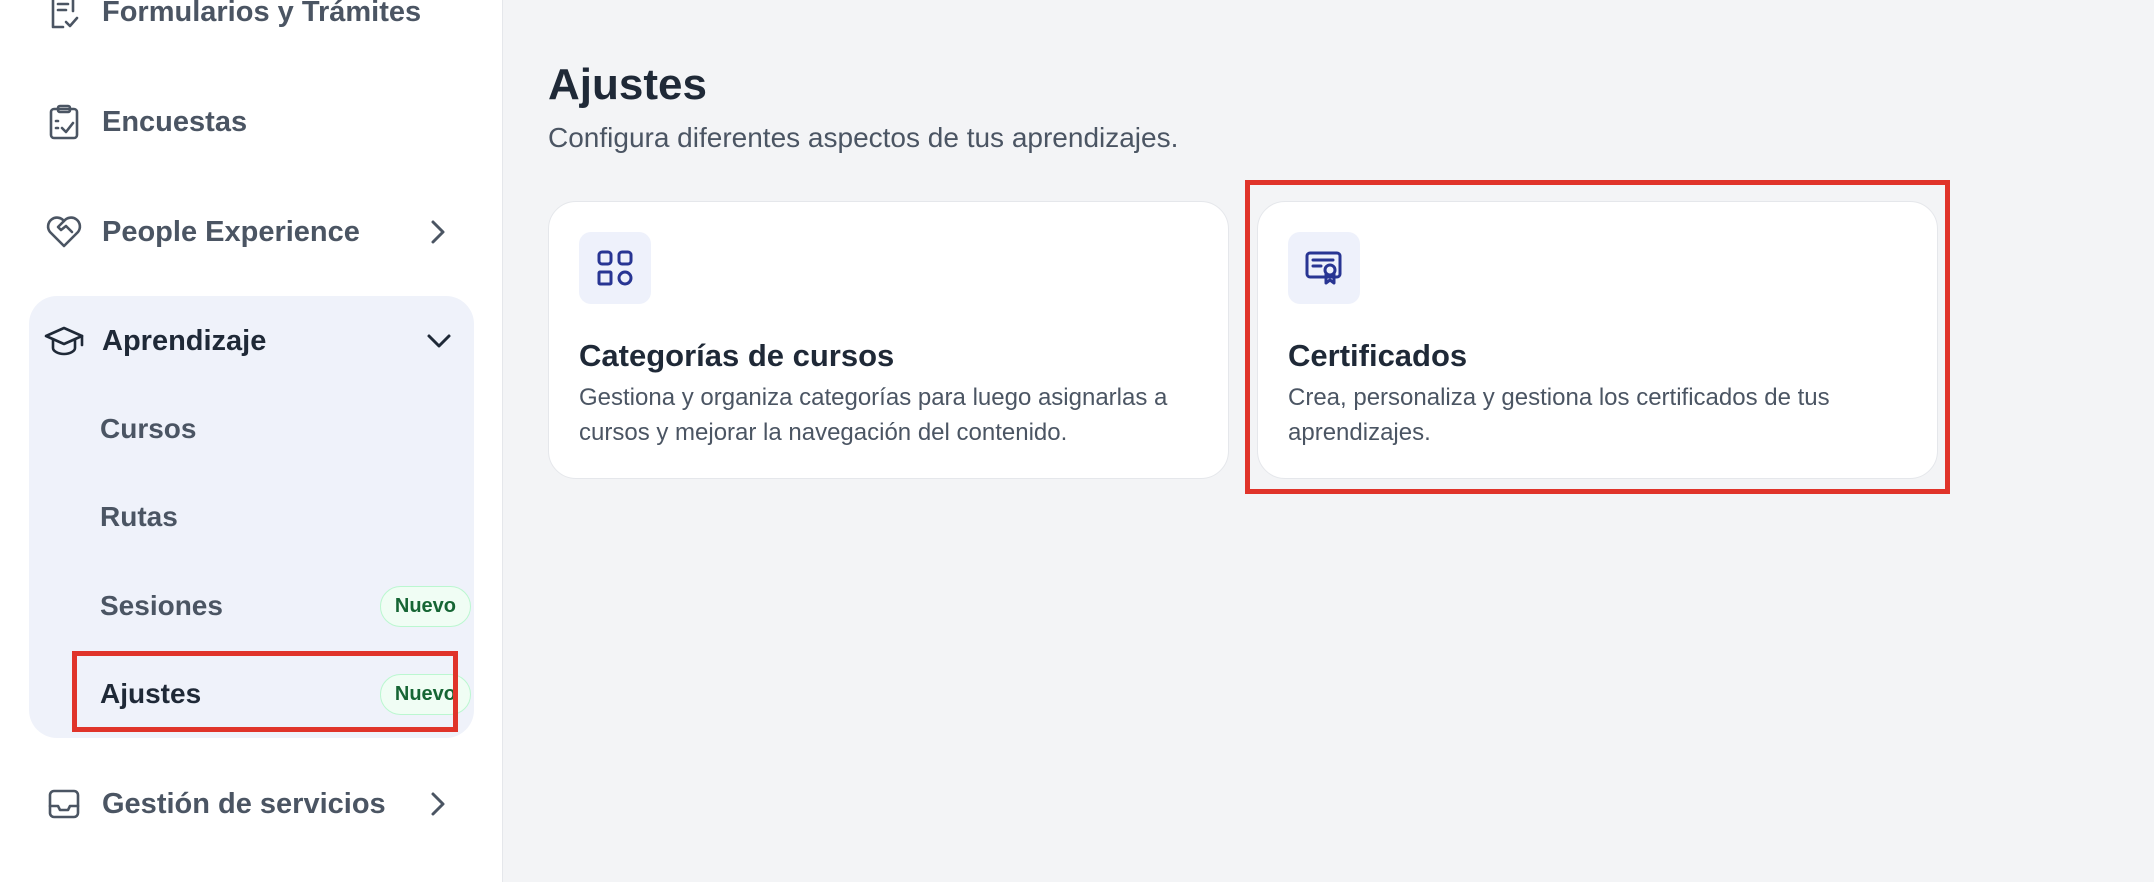 This screenshot has width=2154, height=882. What do you see at coordinates (161, 605) in the screenshot?
I see `sidebar-item-label: Sesiones` at bounding box center [161, 605].